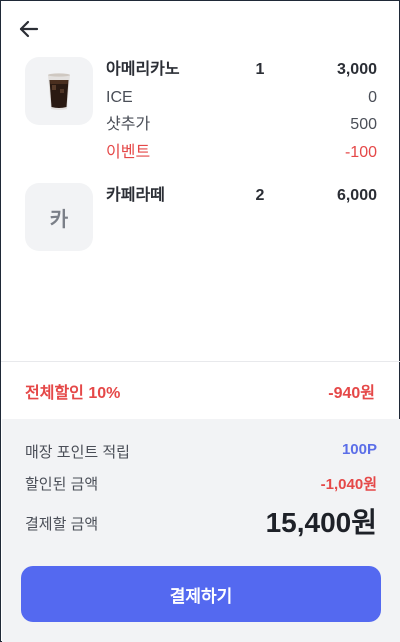  I want to click on order-item-cafe-latte: 카 카페라떼 2 6,000, so click(201, 217).